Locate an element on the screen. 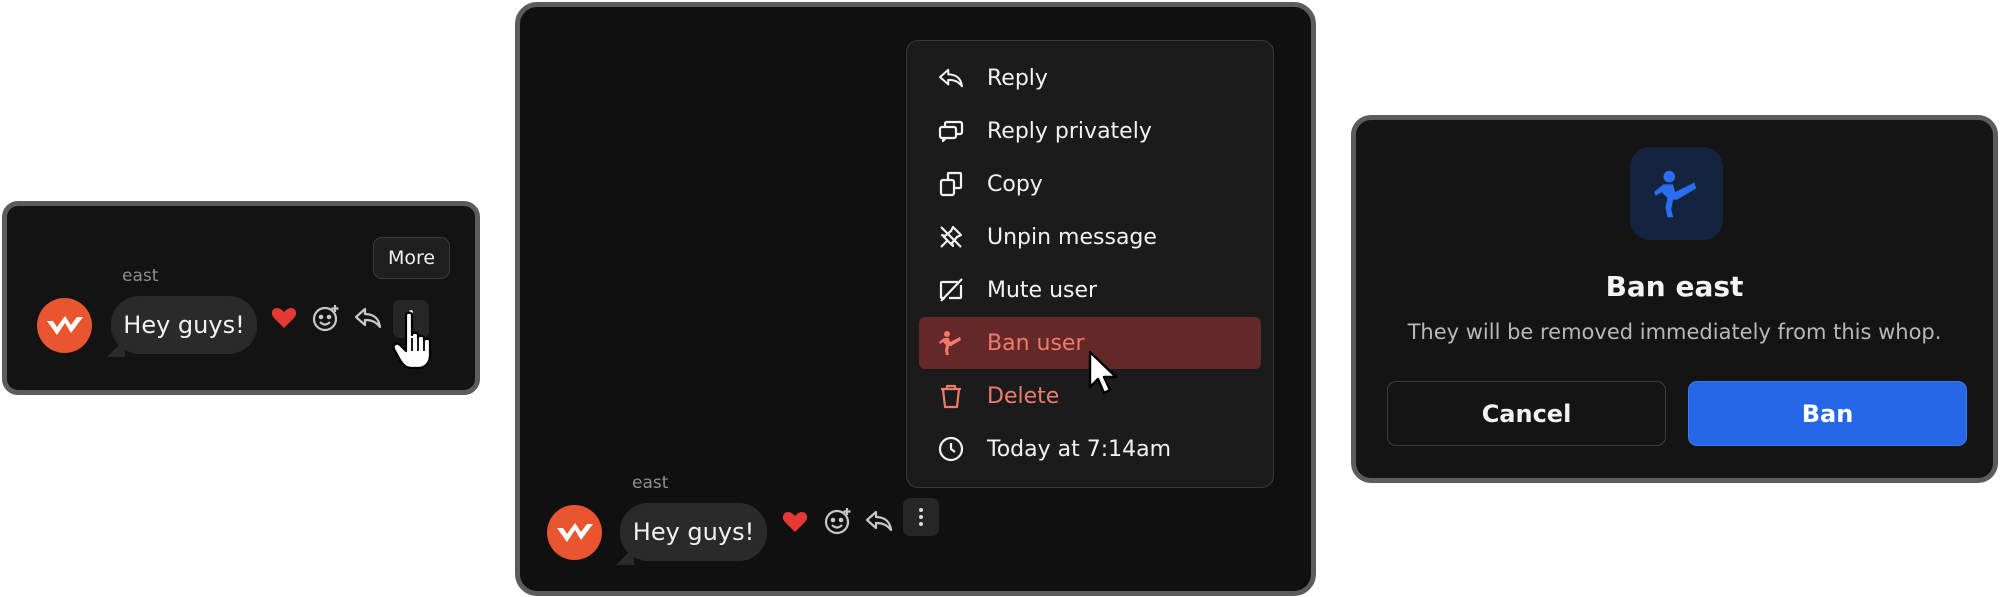 Image resolution: width=2000 pixels, height=597 pixels. menu-item-label: Today at 7:14am is located at coordinates (1079, 449).